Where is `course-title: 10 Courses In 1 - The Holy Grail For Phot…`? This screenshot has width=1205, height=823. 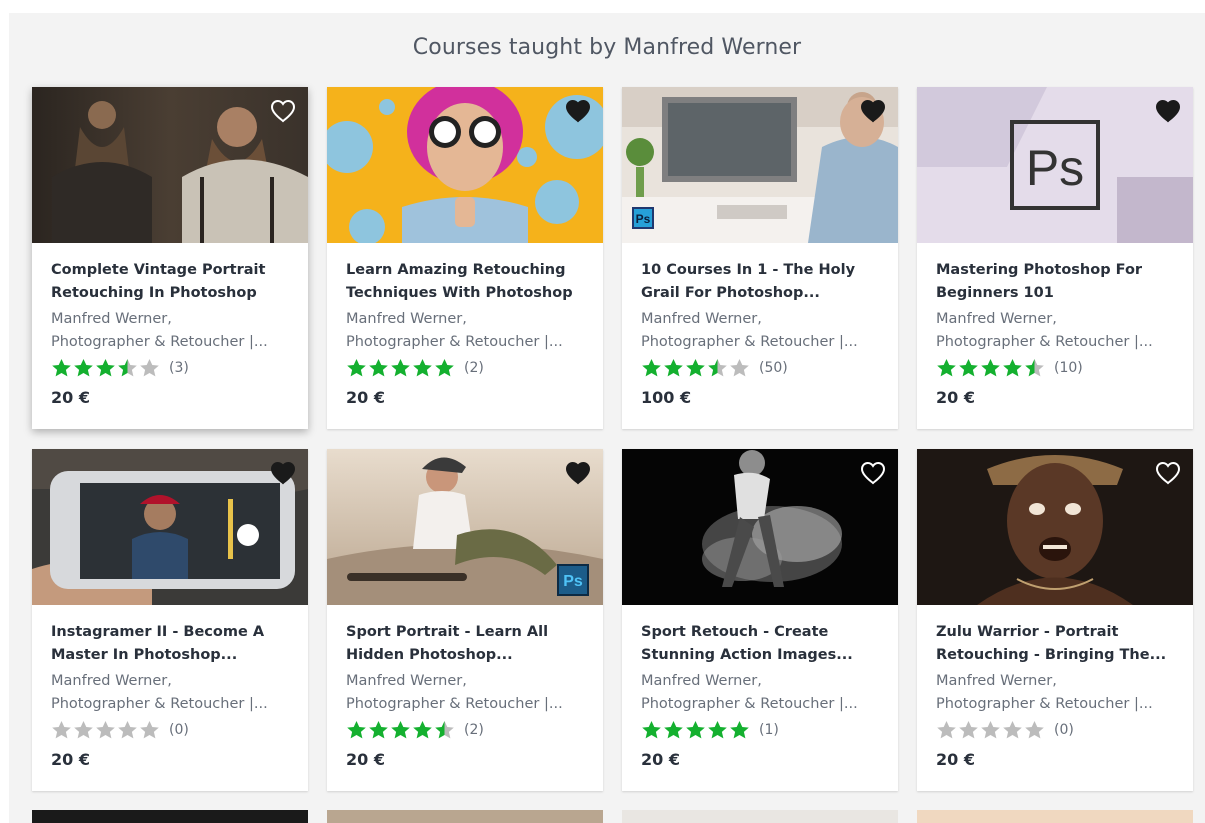
course-title: 10 Courses In 1 - The Holy Grail For Phot… is located at coordinates (762, 282).